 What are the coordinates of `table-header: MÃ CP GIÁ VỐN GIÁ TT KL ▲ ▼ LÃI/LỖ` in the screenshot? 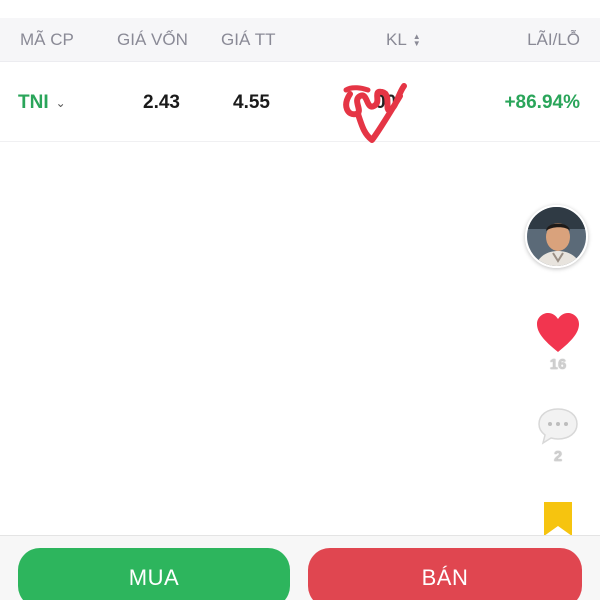 It's located at (300, 40).